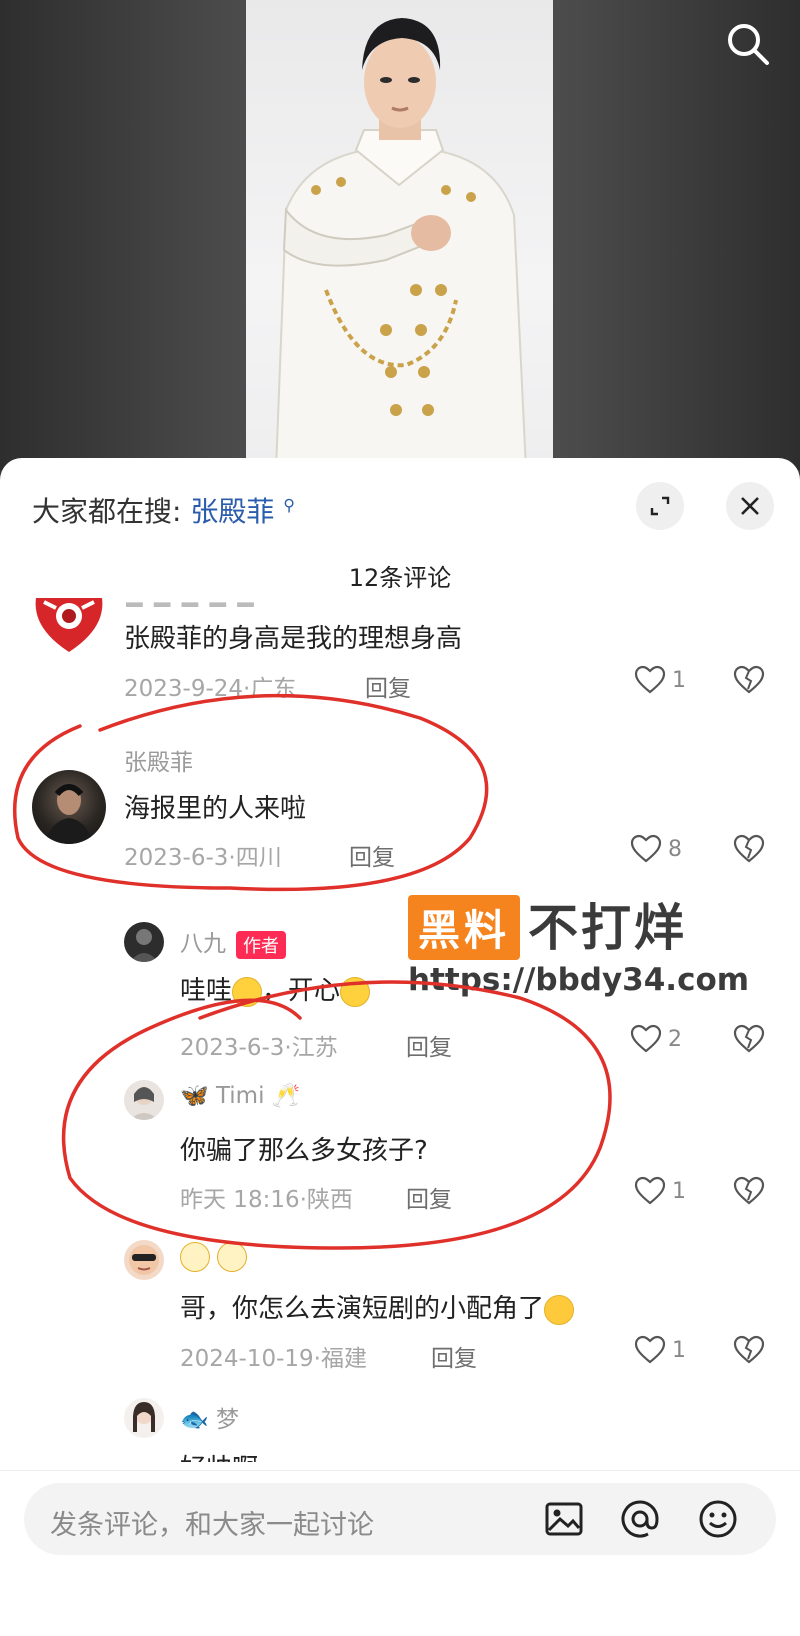 The image size is (800, 1636). I want to click on reply-username: Timi, so click(240, 1096).